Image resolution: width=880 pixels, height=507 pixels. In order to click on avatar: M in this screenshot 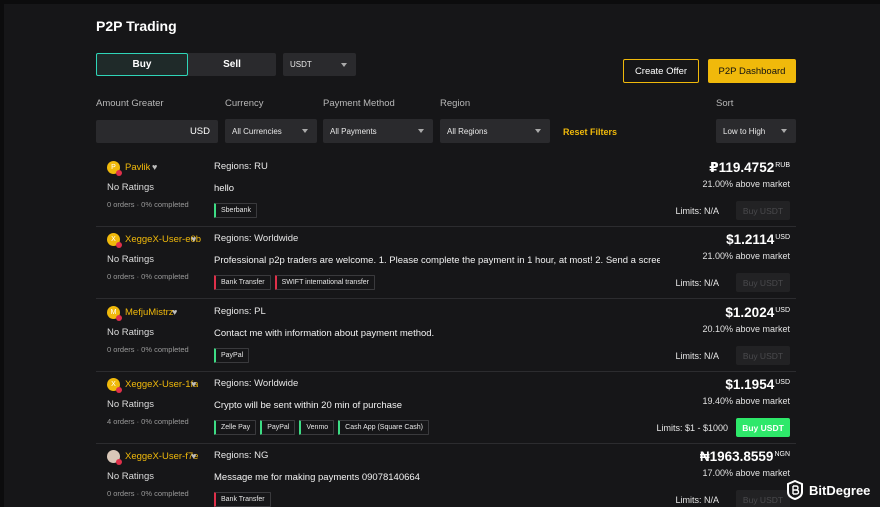, I will do `click(114, 313)`.